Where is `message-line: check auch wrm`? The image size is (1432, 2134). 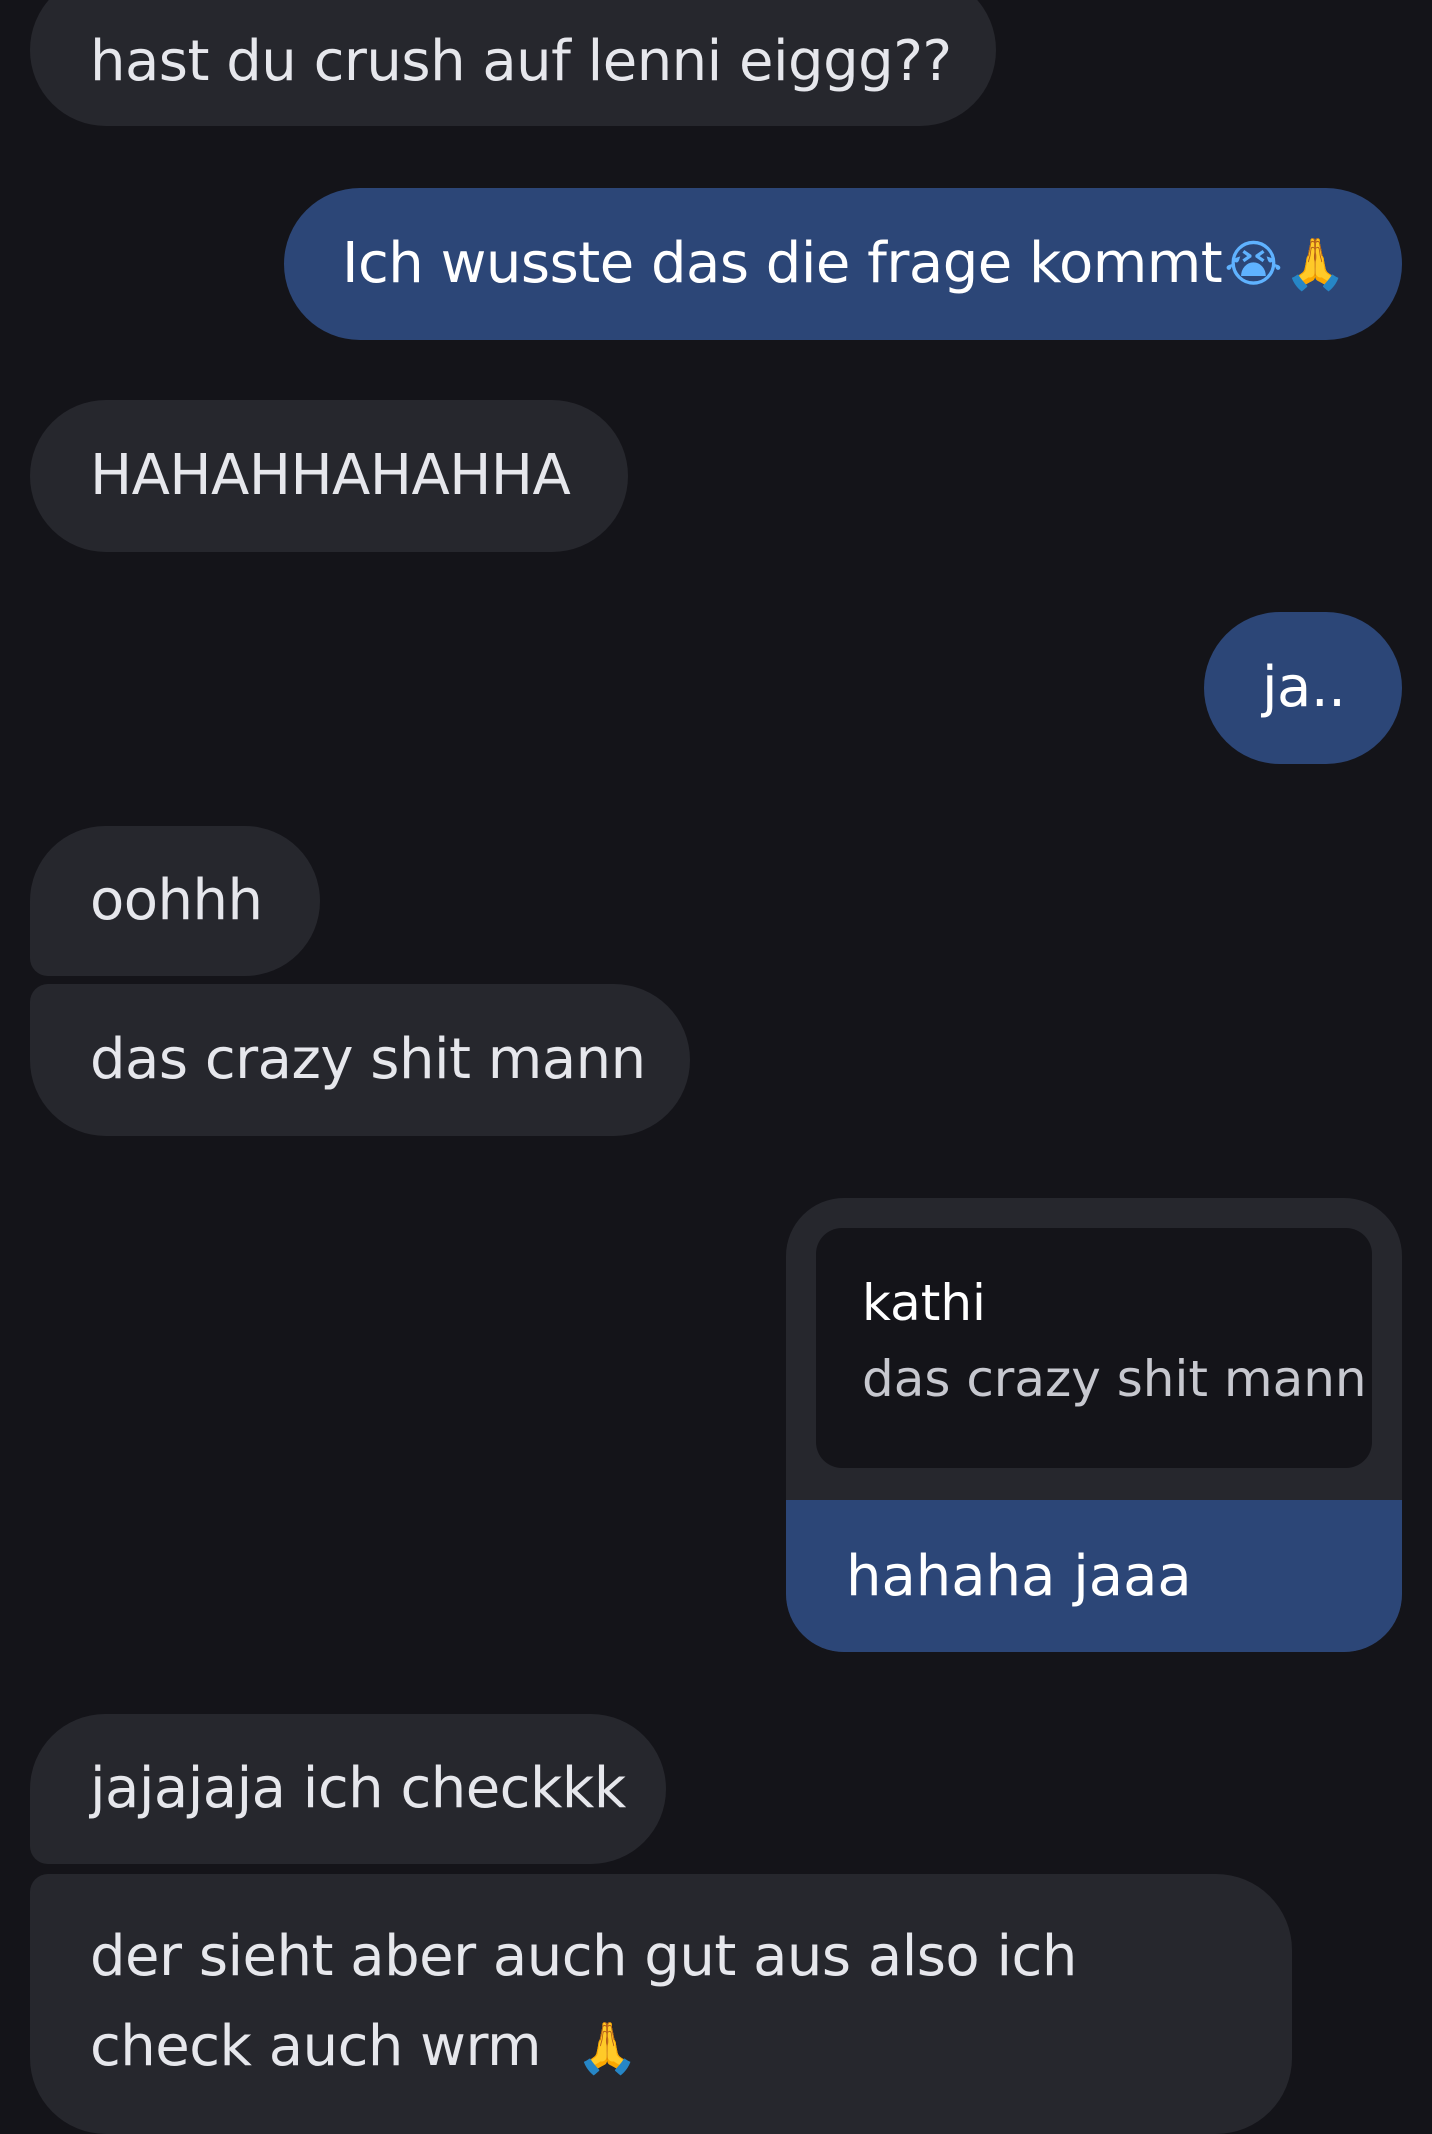
message-line: check auch wrm is located at coordinates (316, 2046).